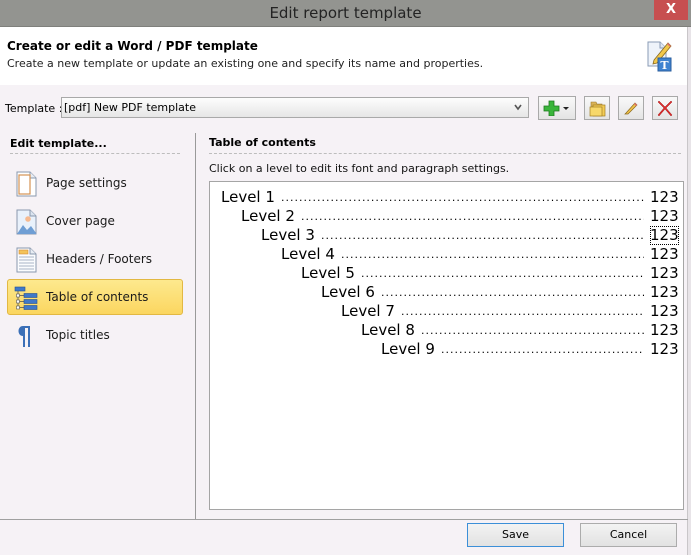 This screenshot has width=691, height=555. I want to click on sidebar-item-page-settings: Page settings, so click(95, 183).